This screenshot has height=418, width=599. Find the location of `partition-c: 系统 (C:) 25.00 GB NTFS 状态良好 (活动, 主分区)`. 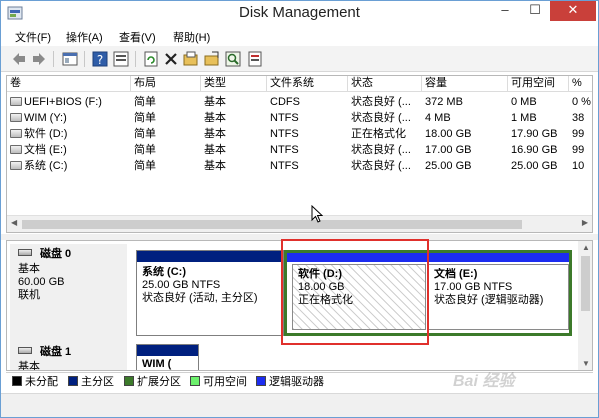

partition-c: 系统 (C:) 25.00 GB NTFS 状态良好 (活动, 主分区) is located at coordinates (210, 293).